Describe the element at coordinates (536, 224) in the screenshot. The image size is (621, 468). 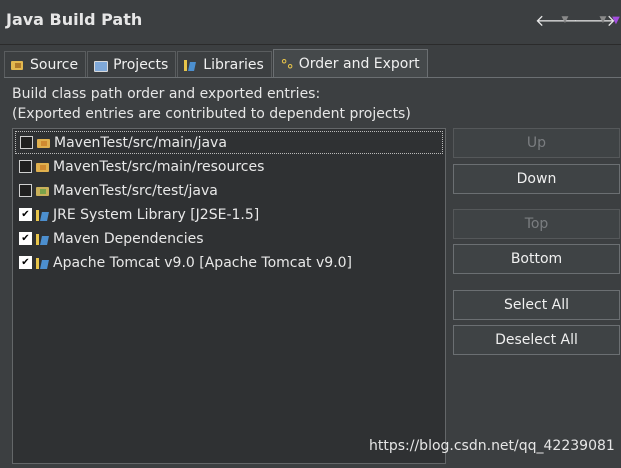
I see `top-button: Top` at that location.